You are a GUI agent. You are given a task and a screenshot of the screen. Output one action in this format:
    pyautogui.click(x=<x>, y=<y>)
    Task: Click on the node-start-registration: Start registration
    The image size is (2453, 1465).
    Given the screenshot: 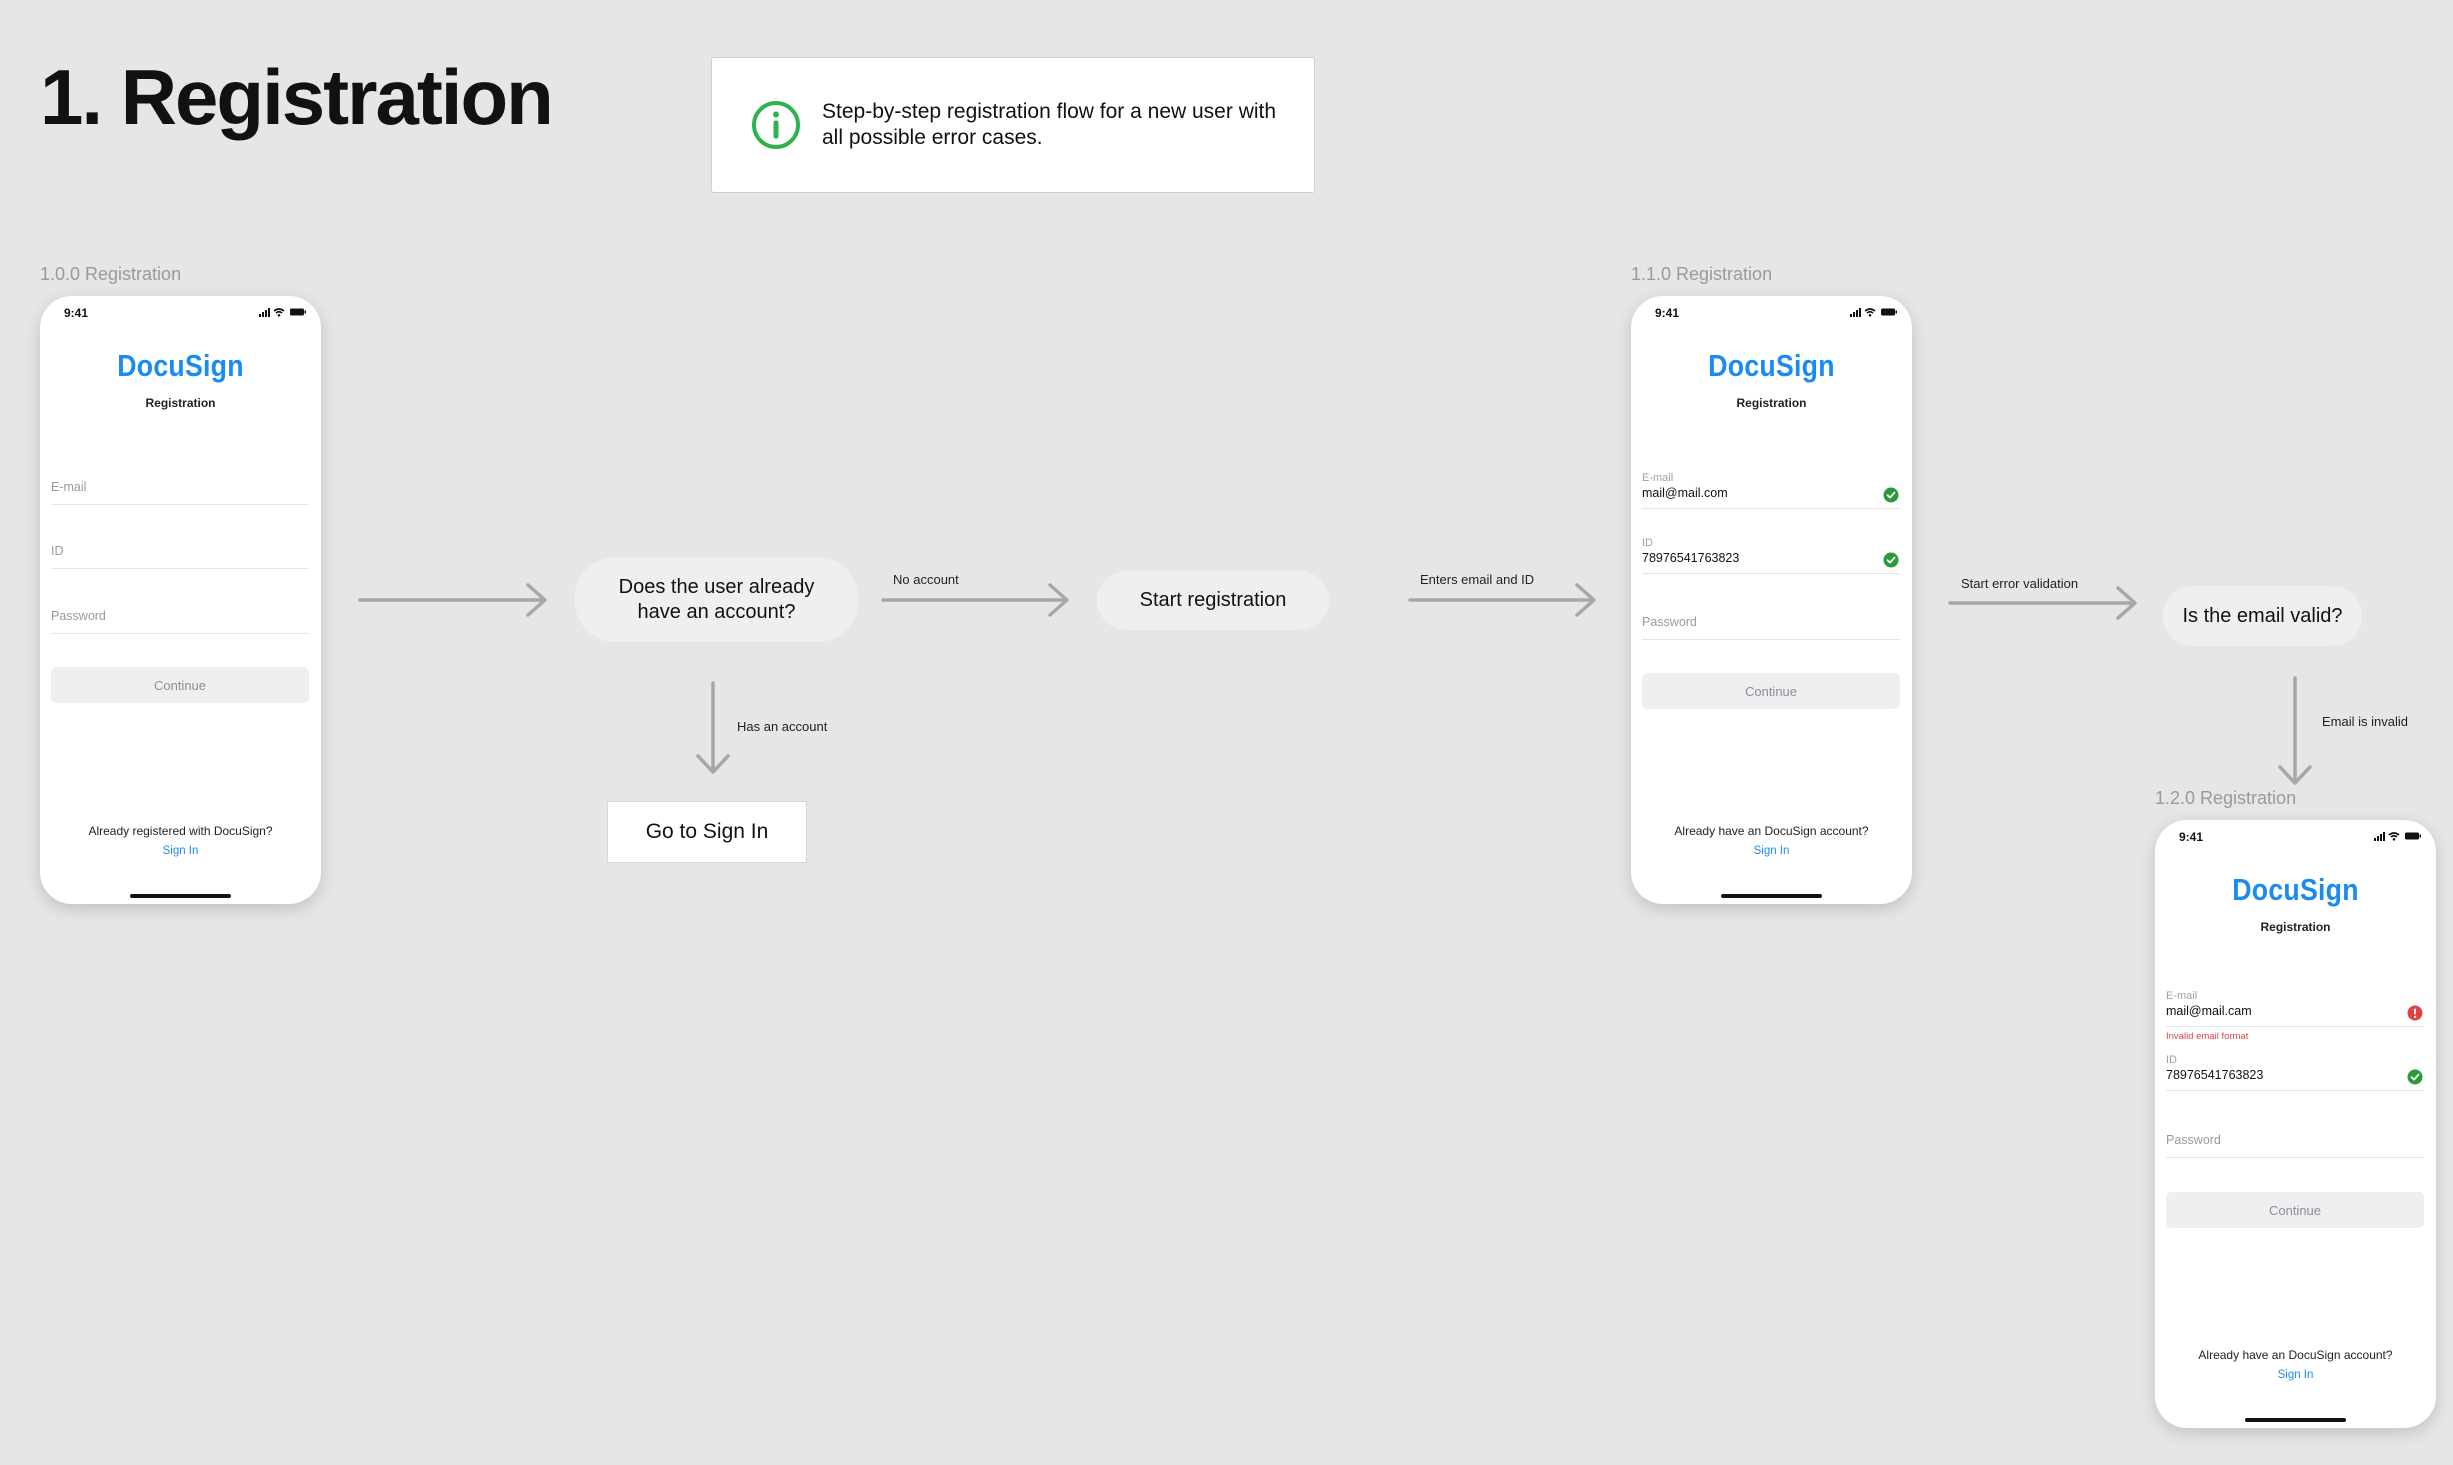 What is the action you would take?
    pyautogui.click(x=1213, y=600)
    